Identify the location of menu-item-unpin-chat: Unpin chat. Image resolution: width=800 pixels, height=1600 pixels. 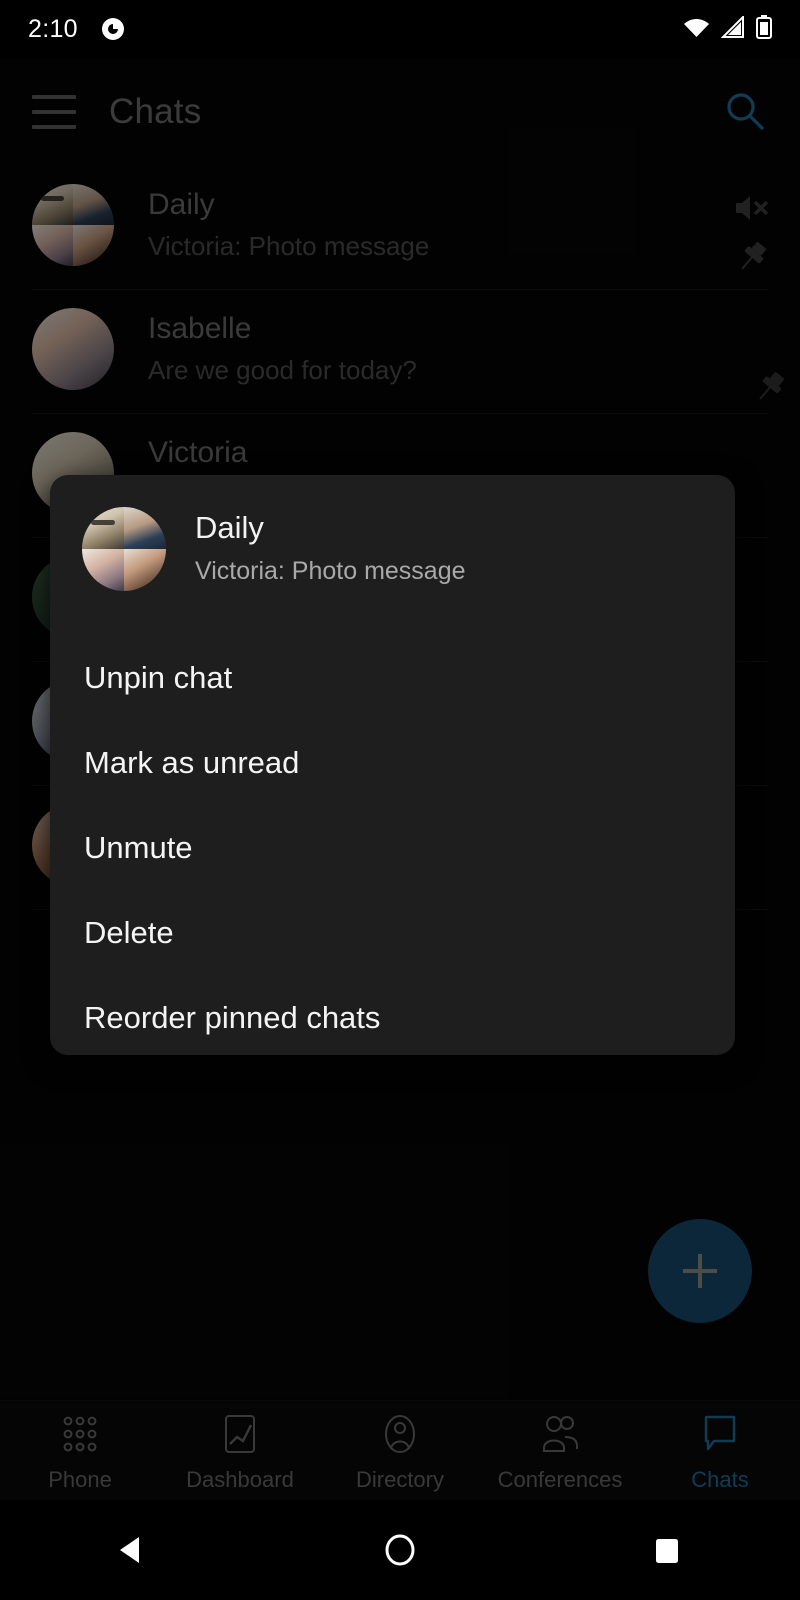
(392, 677).